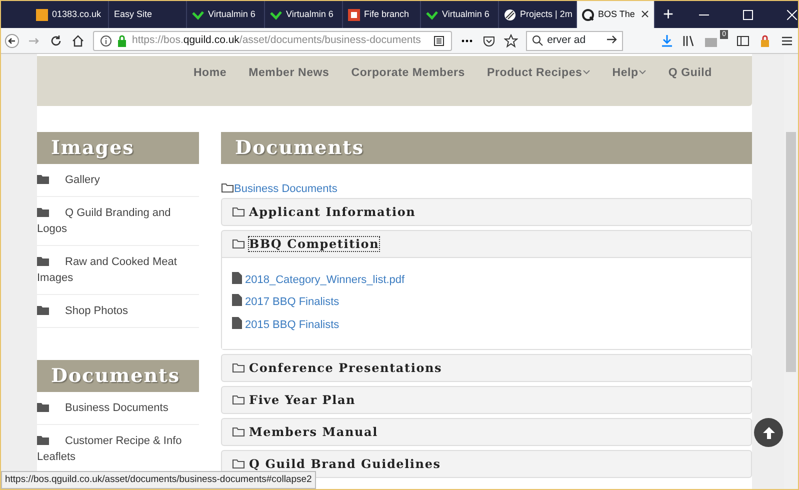  Describe the element at coordinates (791, 252) in the screenshot. I see `scrollbar-thumb` at that location.